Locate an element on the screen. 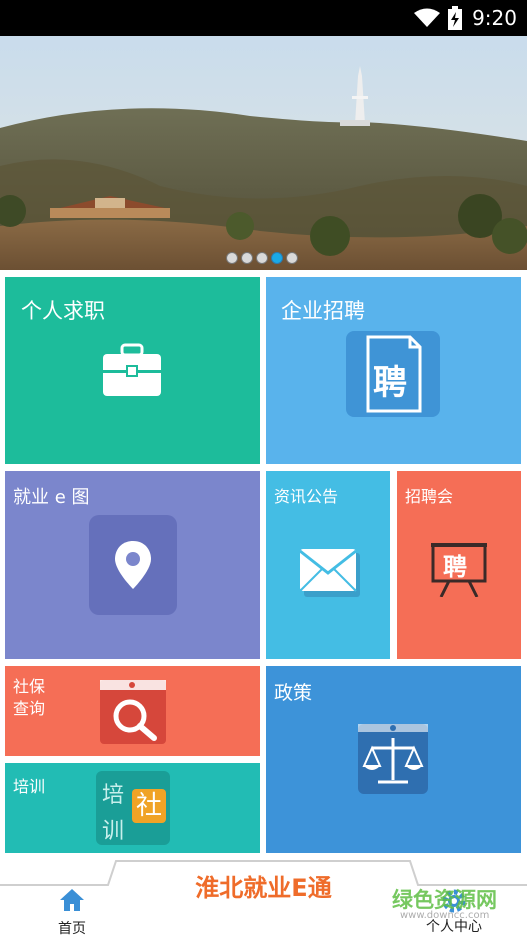 This screenshot has width=527, height=939. tile-label: 招聘会 is located at coordinates (429, 496).